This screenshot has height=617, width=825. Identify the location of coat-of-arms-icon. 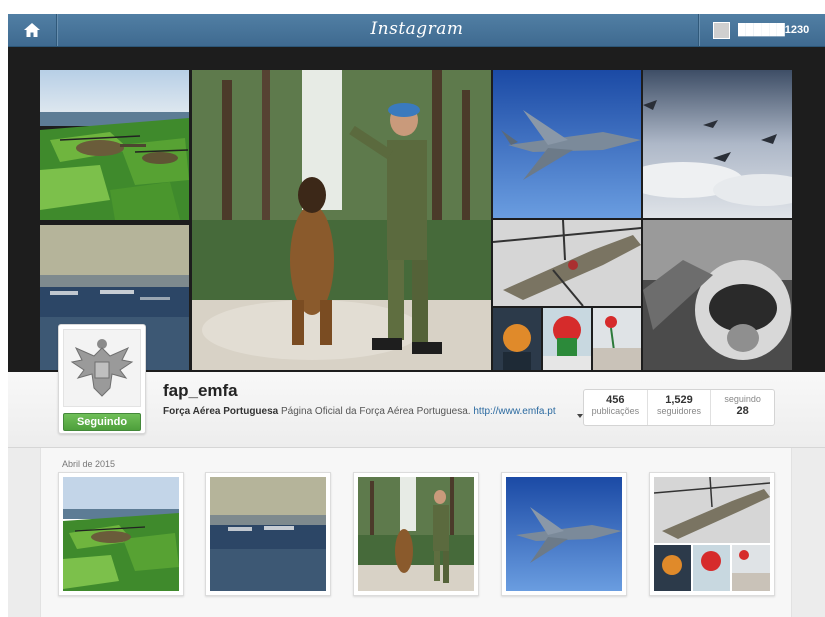
(102, 368).